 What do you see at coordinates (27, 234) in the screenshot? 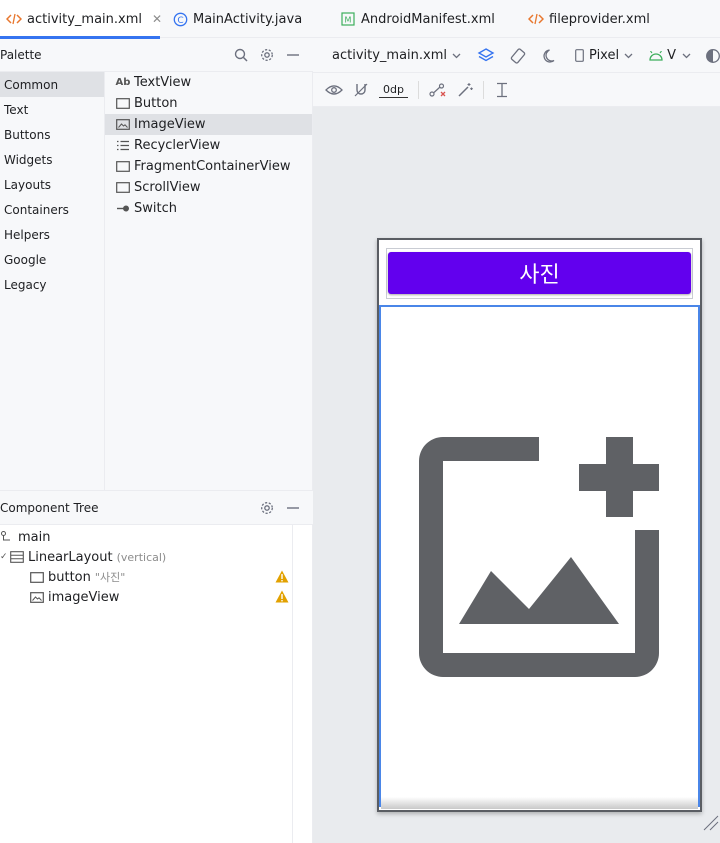
I see `category-label: Helpers` at bounding box center [27, 234].